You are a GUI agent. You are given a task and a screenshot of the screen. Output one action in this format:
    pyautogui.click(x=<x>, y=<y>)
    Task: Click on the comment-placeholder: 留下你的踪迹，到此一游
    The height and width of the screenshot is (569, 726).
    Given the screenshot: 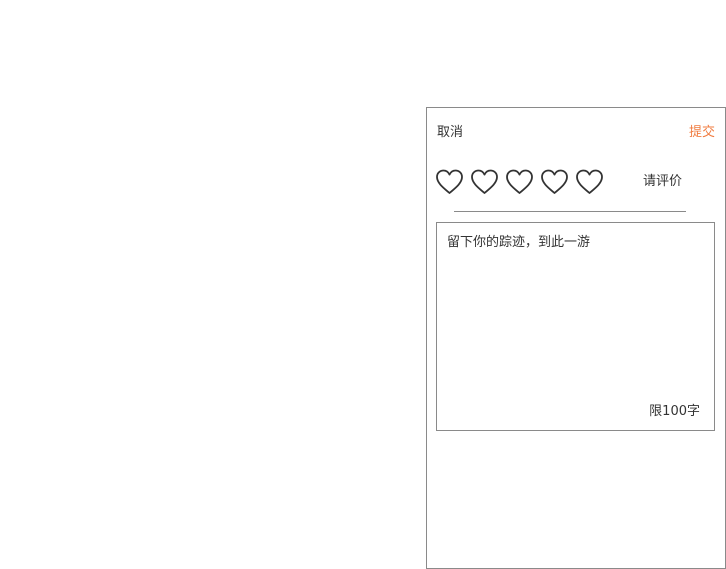 What is the action you would take?
    pyautogui.click(x=519, y=242)
    